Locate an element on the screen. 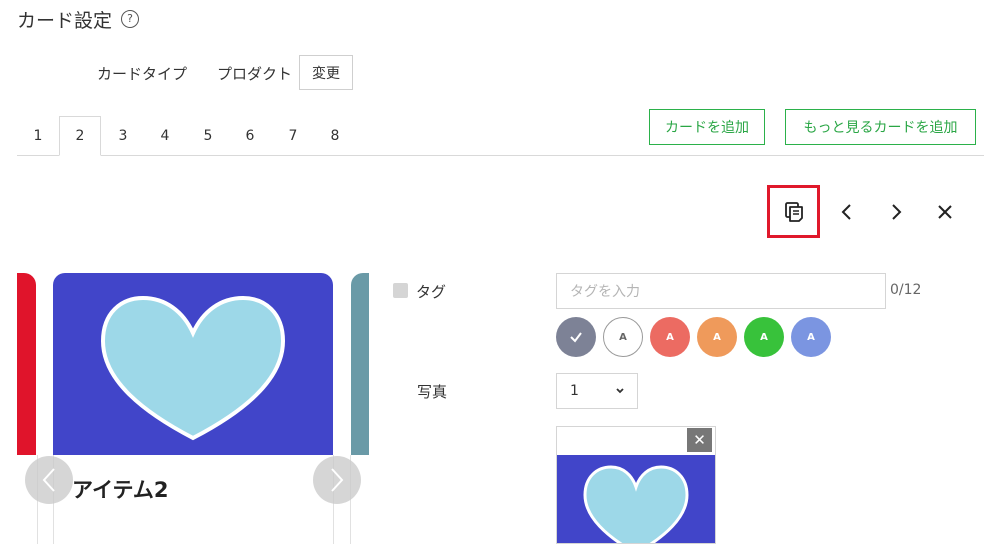 The height and width of the screenshot is (544, 1003). photo-thumbnail-image is located at coordinates (636, 499).